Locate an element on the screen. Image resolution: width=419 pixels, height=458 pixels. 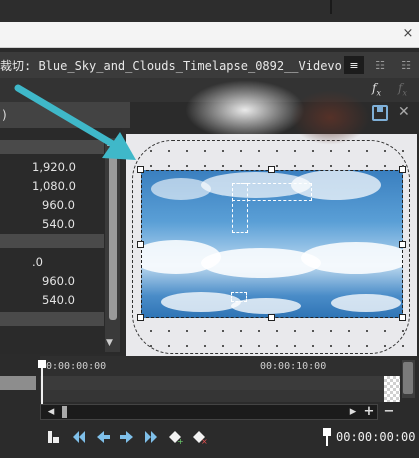
crop-handle-b is located at coordinates (271, 317).